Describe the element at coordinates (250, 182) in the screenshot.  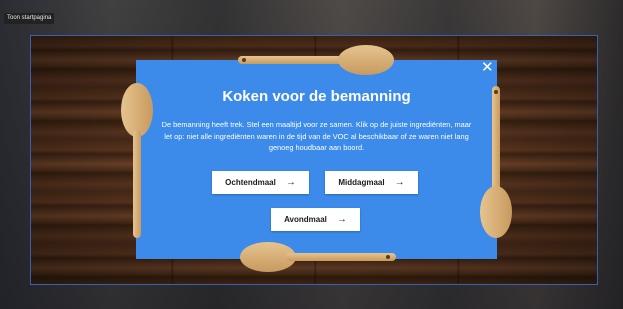
I see `breakfast-button-label: Ochtendmaal` at that location.